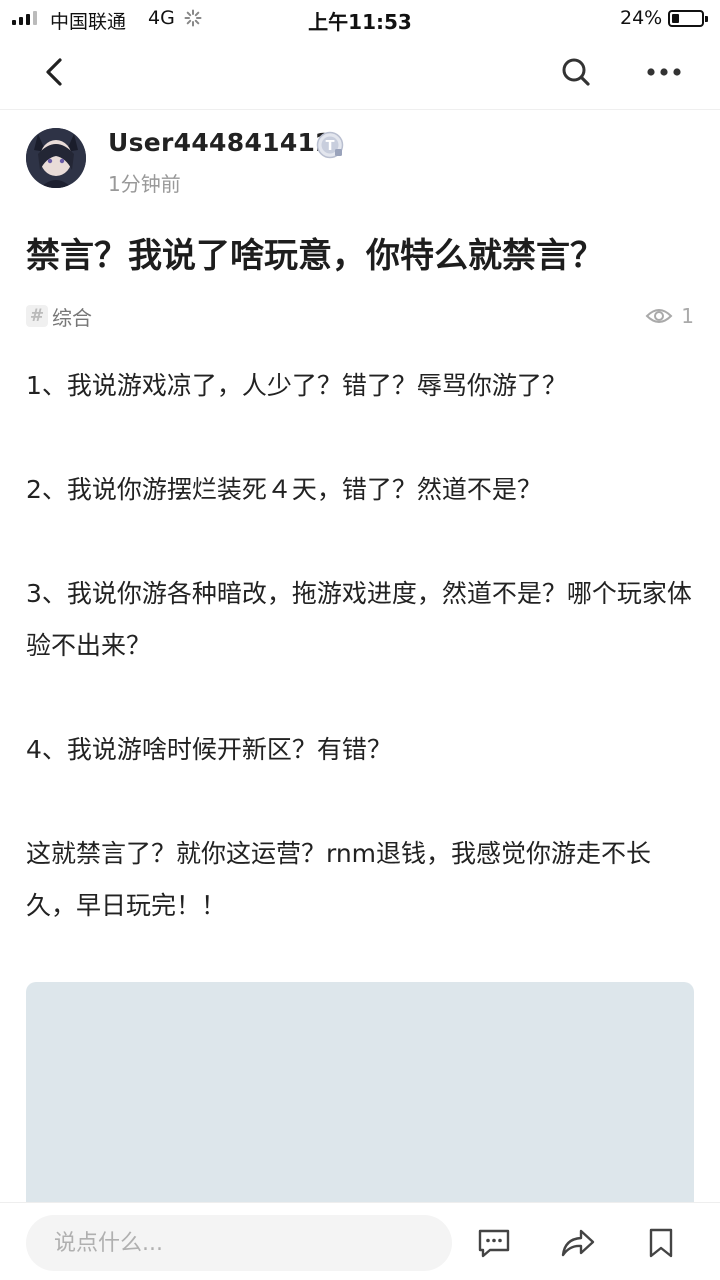 This screenshot has width=720, height=1280. What do you see at coordinates (72, 317) in the screenshot?
I see `topic-tag-label: 综合` at bounding box center [72, 317].